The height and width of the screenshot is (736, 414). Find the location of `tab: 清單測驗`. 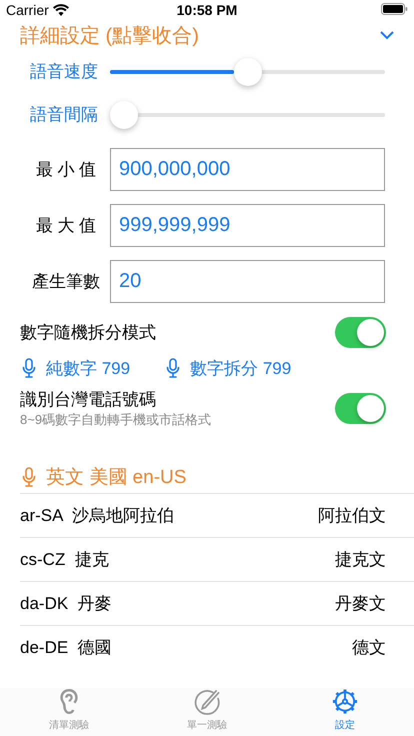

tab: 清單測驗 is located at coordinates (69, 712).